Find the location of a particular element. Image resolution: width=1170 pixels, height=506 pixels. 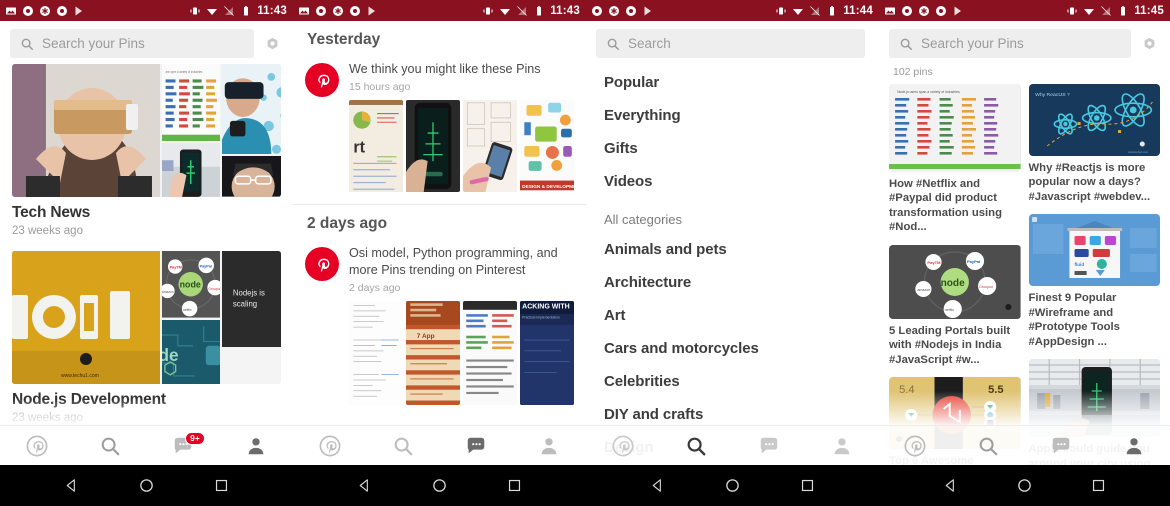

category-item: Cars and motorcycles is located at coordinates (732, 348).